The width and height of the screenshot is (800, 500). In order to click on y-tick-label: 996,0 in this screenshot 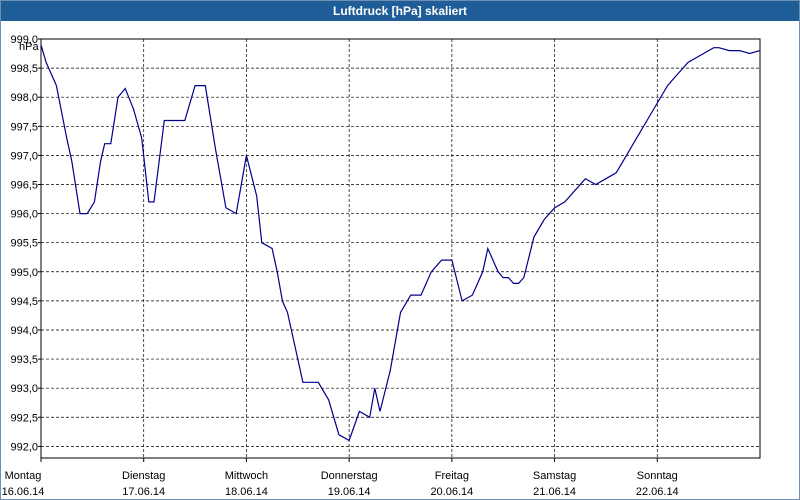, I will do `click(24, 215)`.